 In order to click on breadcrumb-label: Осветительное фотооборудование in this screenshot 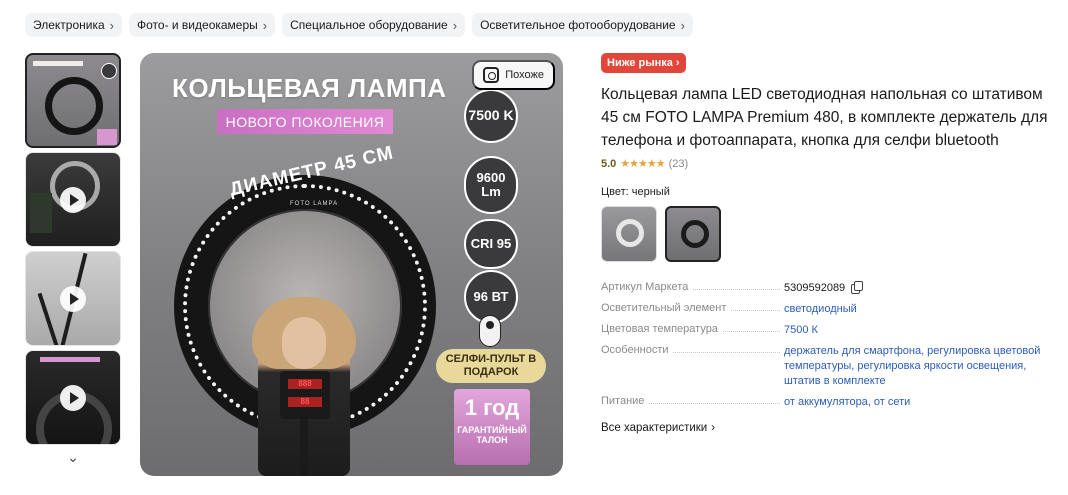, I will do `click(578, 25)`.